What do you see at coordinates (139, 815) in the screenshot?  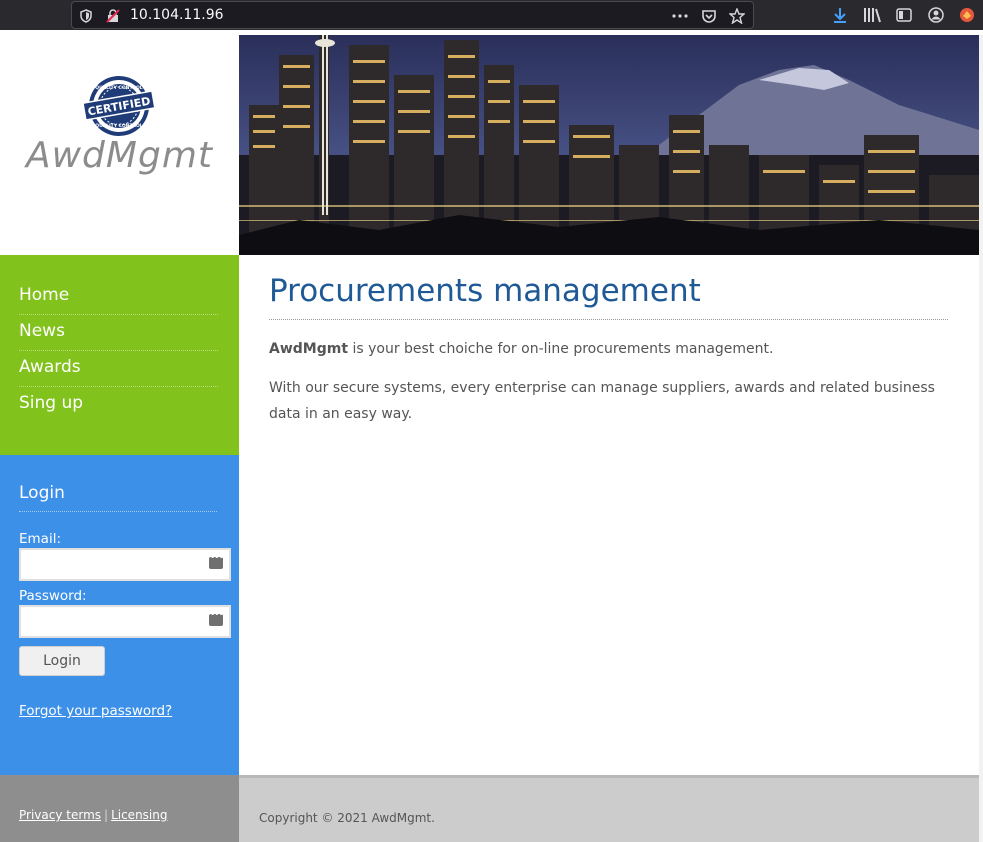 I see `licensing-link: Licensing` at bounding box center [139, 815].